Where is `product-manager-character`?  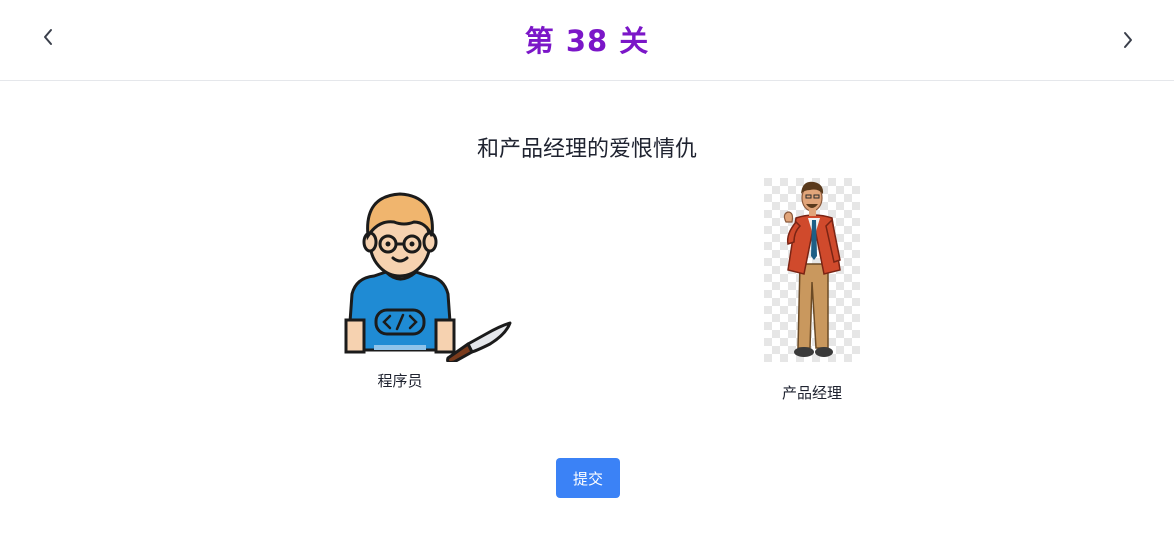 product-manager-character is located at coordinates (812, 270).